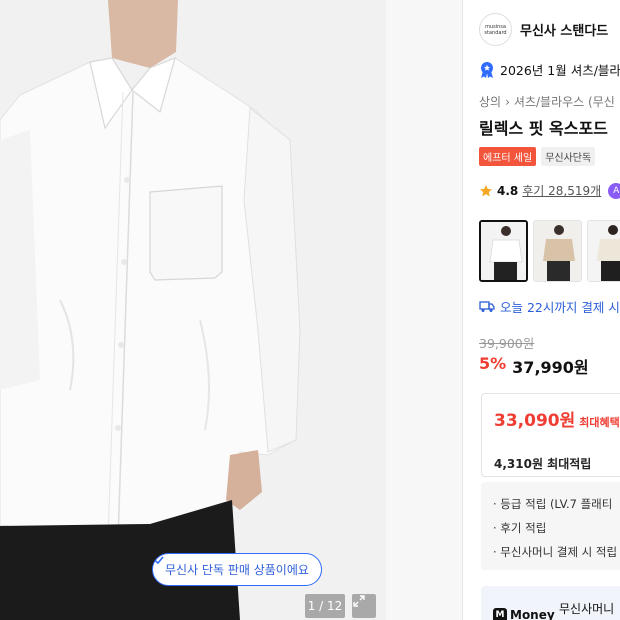 The image size is (620, 620). I want to click on sale-price: 37,990원, so click(550, 367).